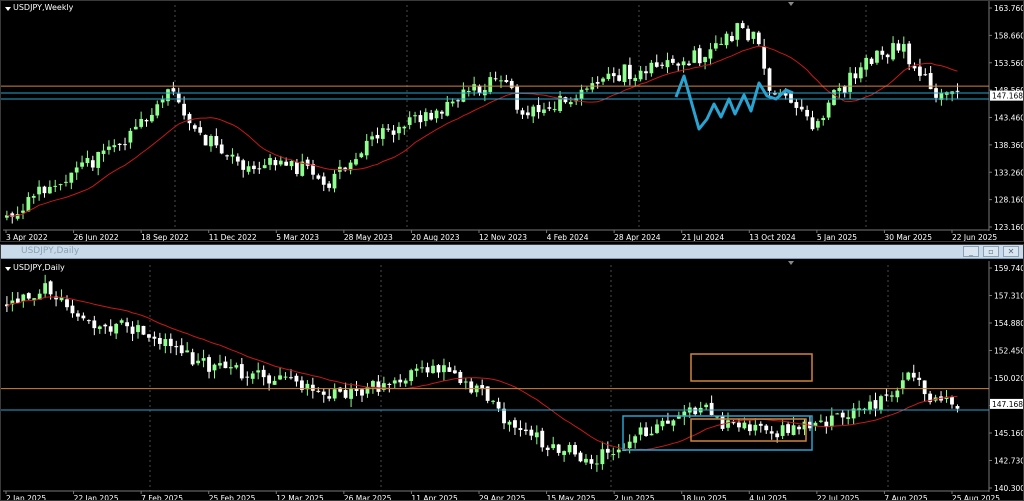  What do you see at coordinates (1009, 488) in the screenshot?
I see `price-tick-label: 140.300` at bounding box center [1009, 488].